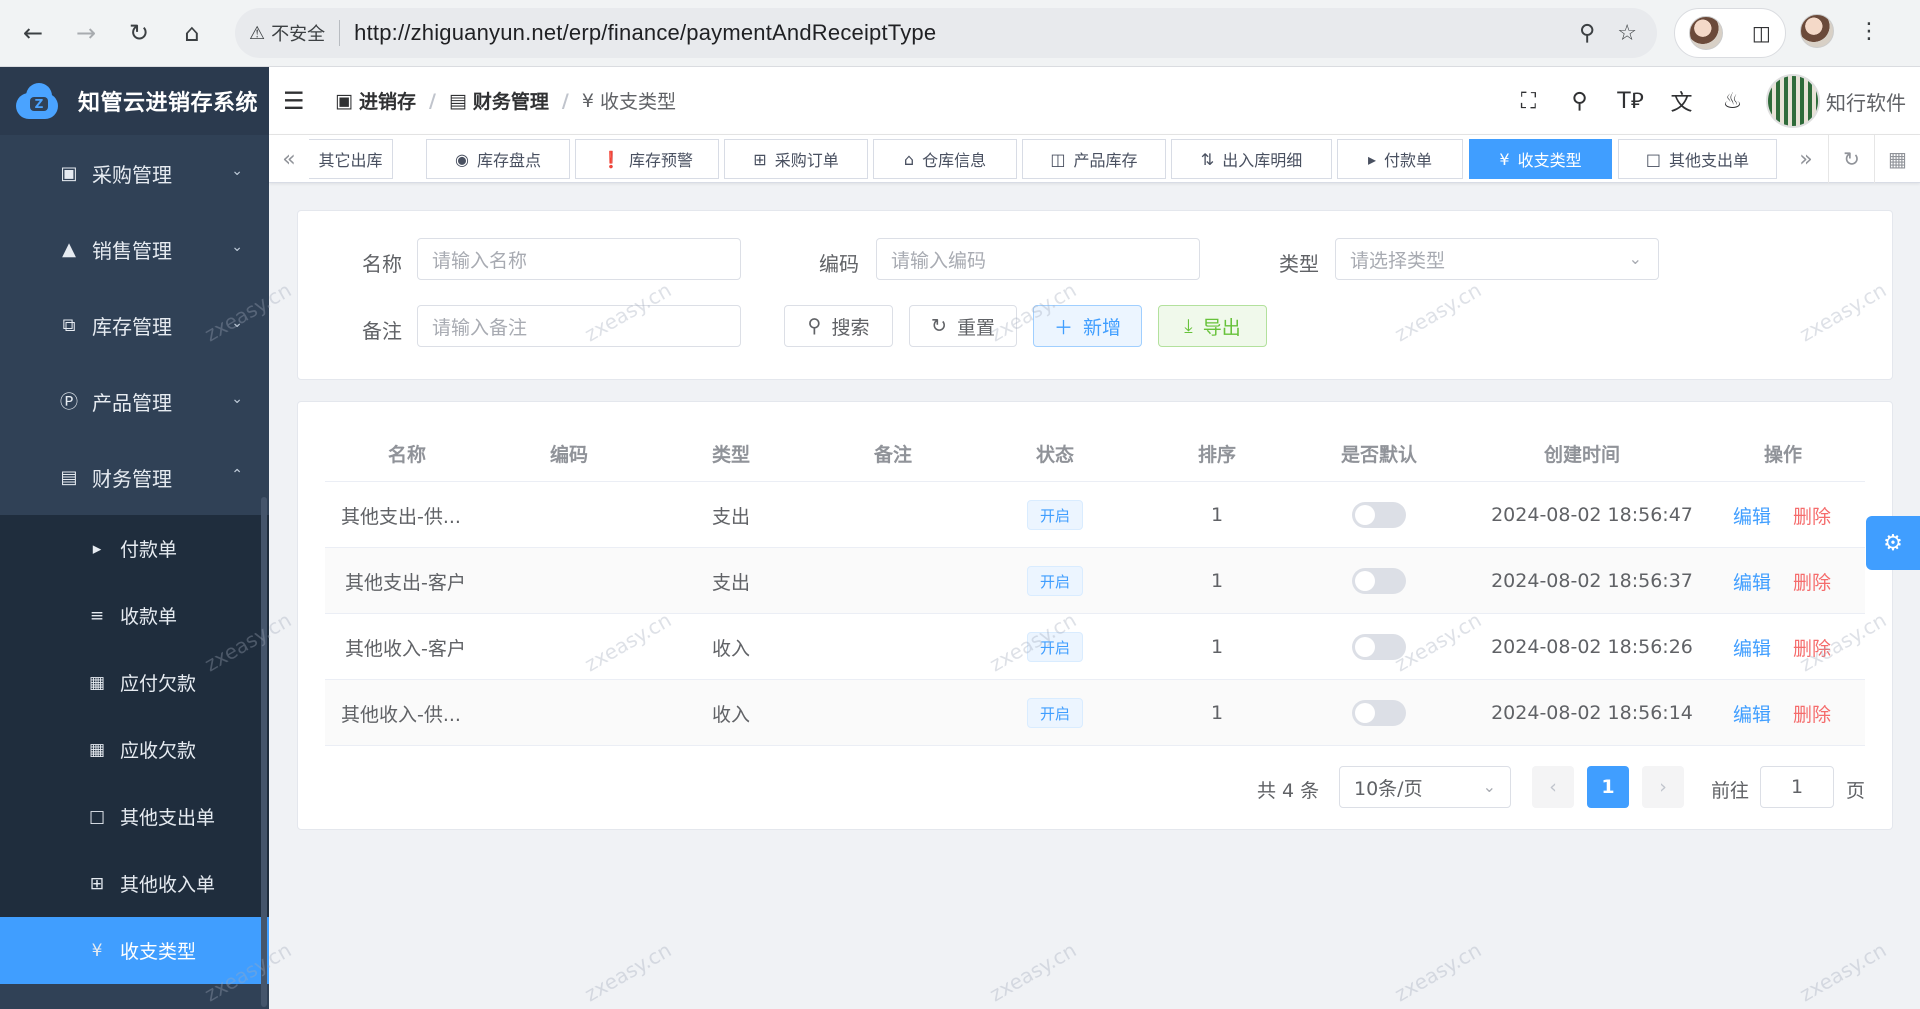 The width and height of the screenshot is (1920, 1009). I want to click on goto-page-input: 1, so click(1797, 787).